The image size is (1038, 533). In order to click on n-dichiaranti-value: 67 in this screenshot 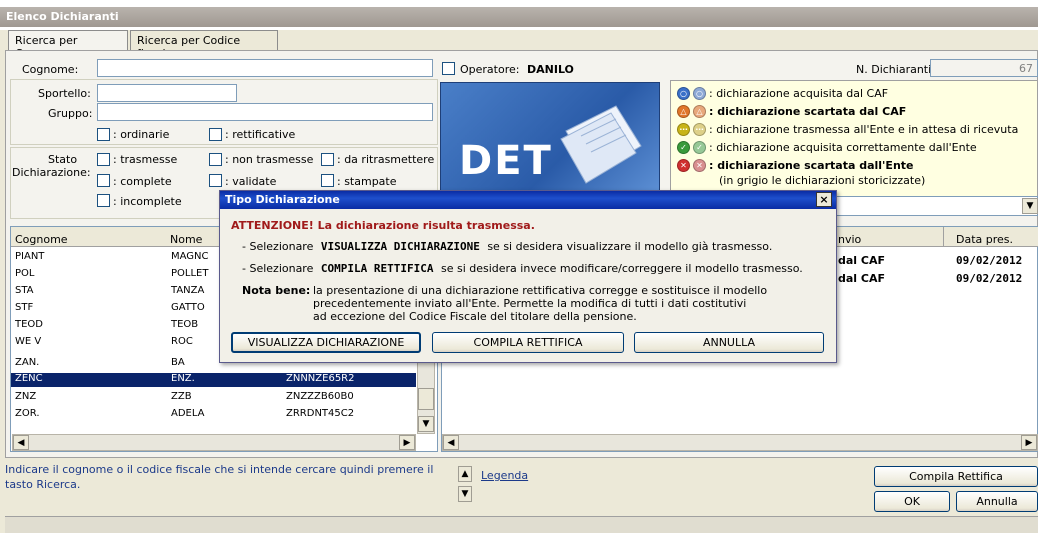, I will do `click(984, 68)`.